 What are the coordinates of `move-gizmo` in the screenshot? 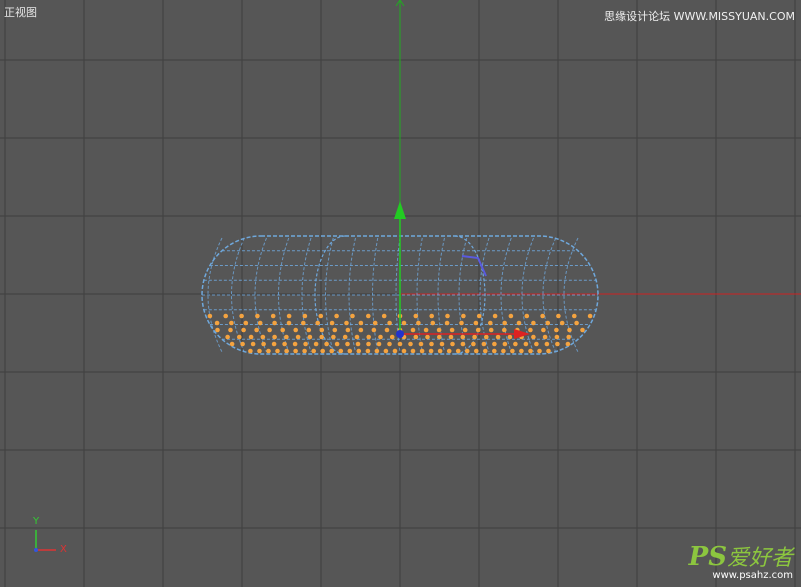 It's located at (462, 270).